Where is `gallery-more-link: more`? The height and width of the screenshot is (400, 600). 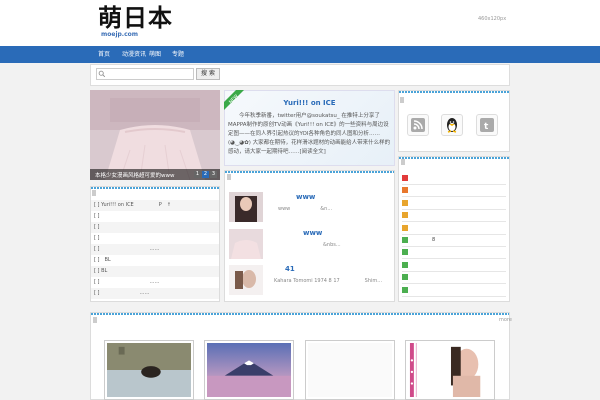
gallery-more-link: more is located at coordinates (505, 320).